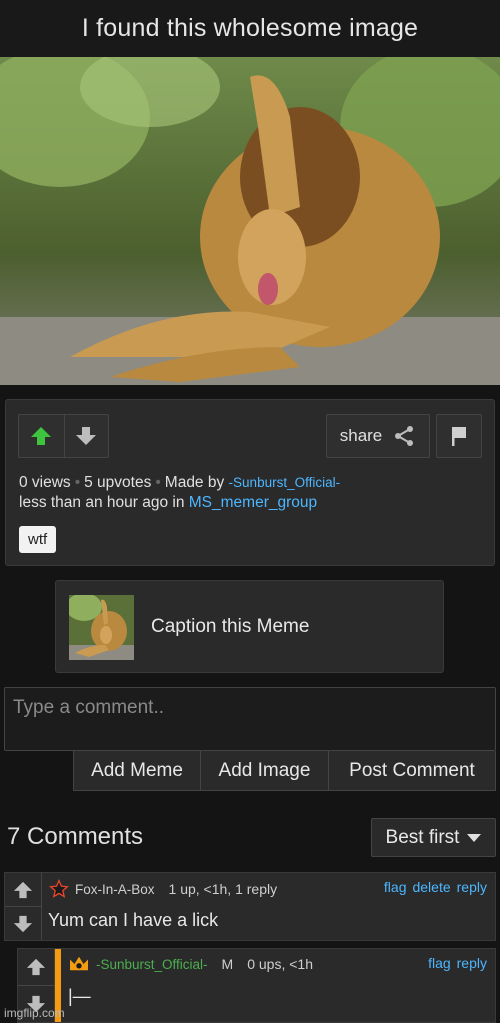 Image resolution: width=500 pixels, height=1023 pixels. I want to click on comment-text: Yum can I have a lick, so click(133, 920).